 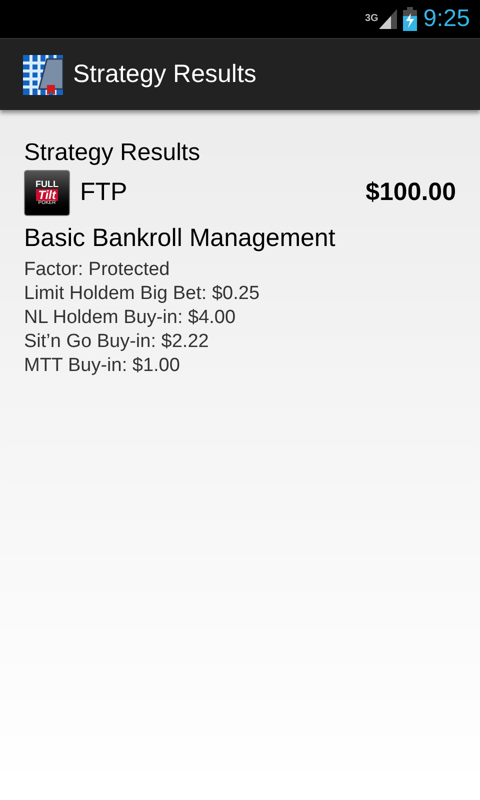 I want to click on site-name: FTP, so click(x=104, y=192).